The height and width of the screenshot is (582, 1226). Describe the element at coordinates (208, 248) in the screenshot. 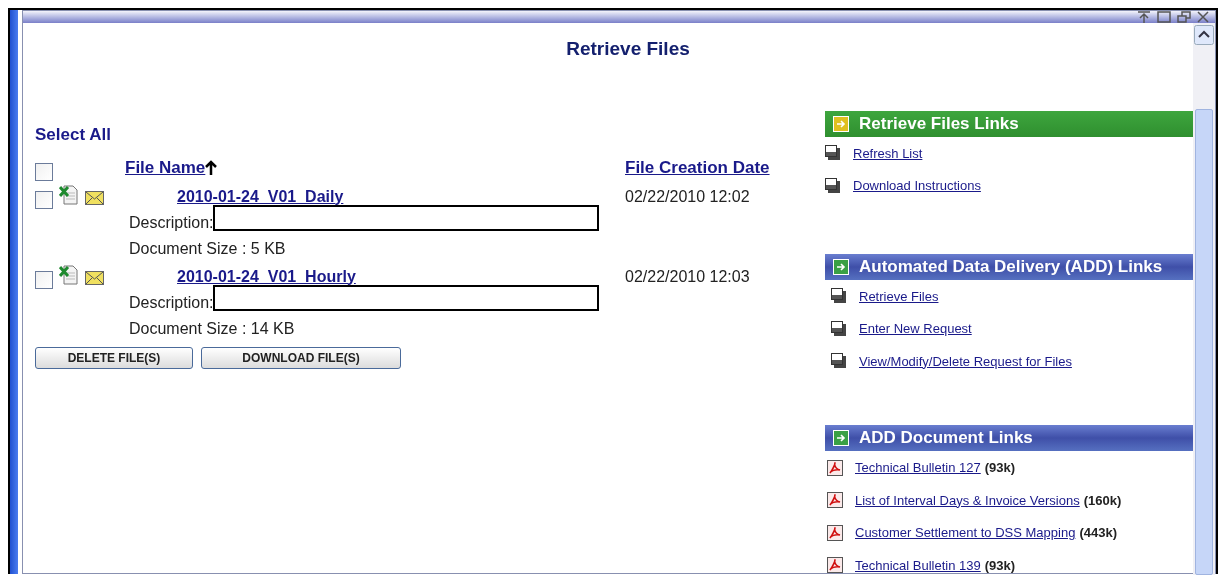

I see `document-size-text: Document Size : 5 KB` at that location.